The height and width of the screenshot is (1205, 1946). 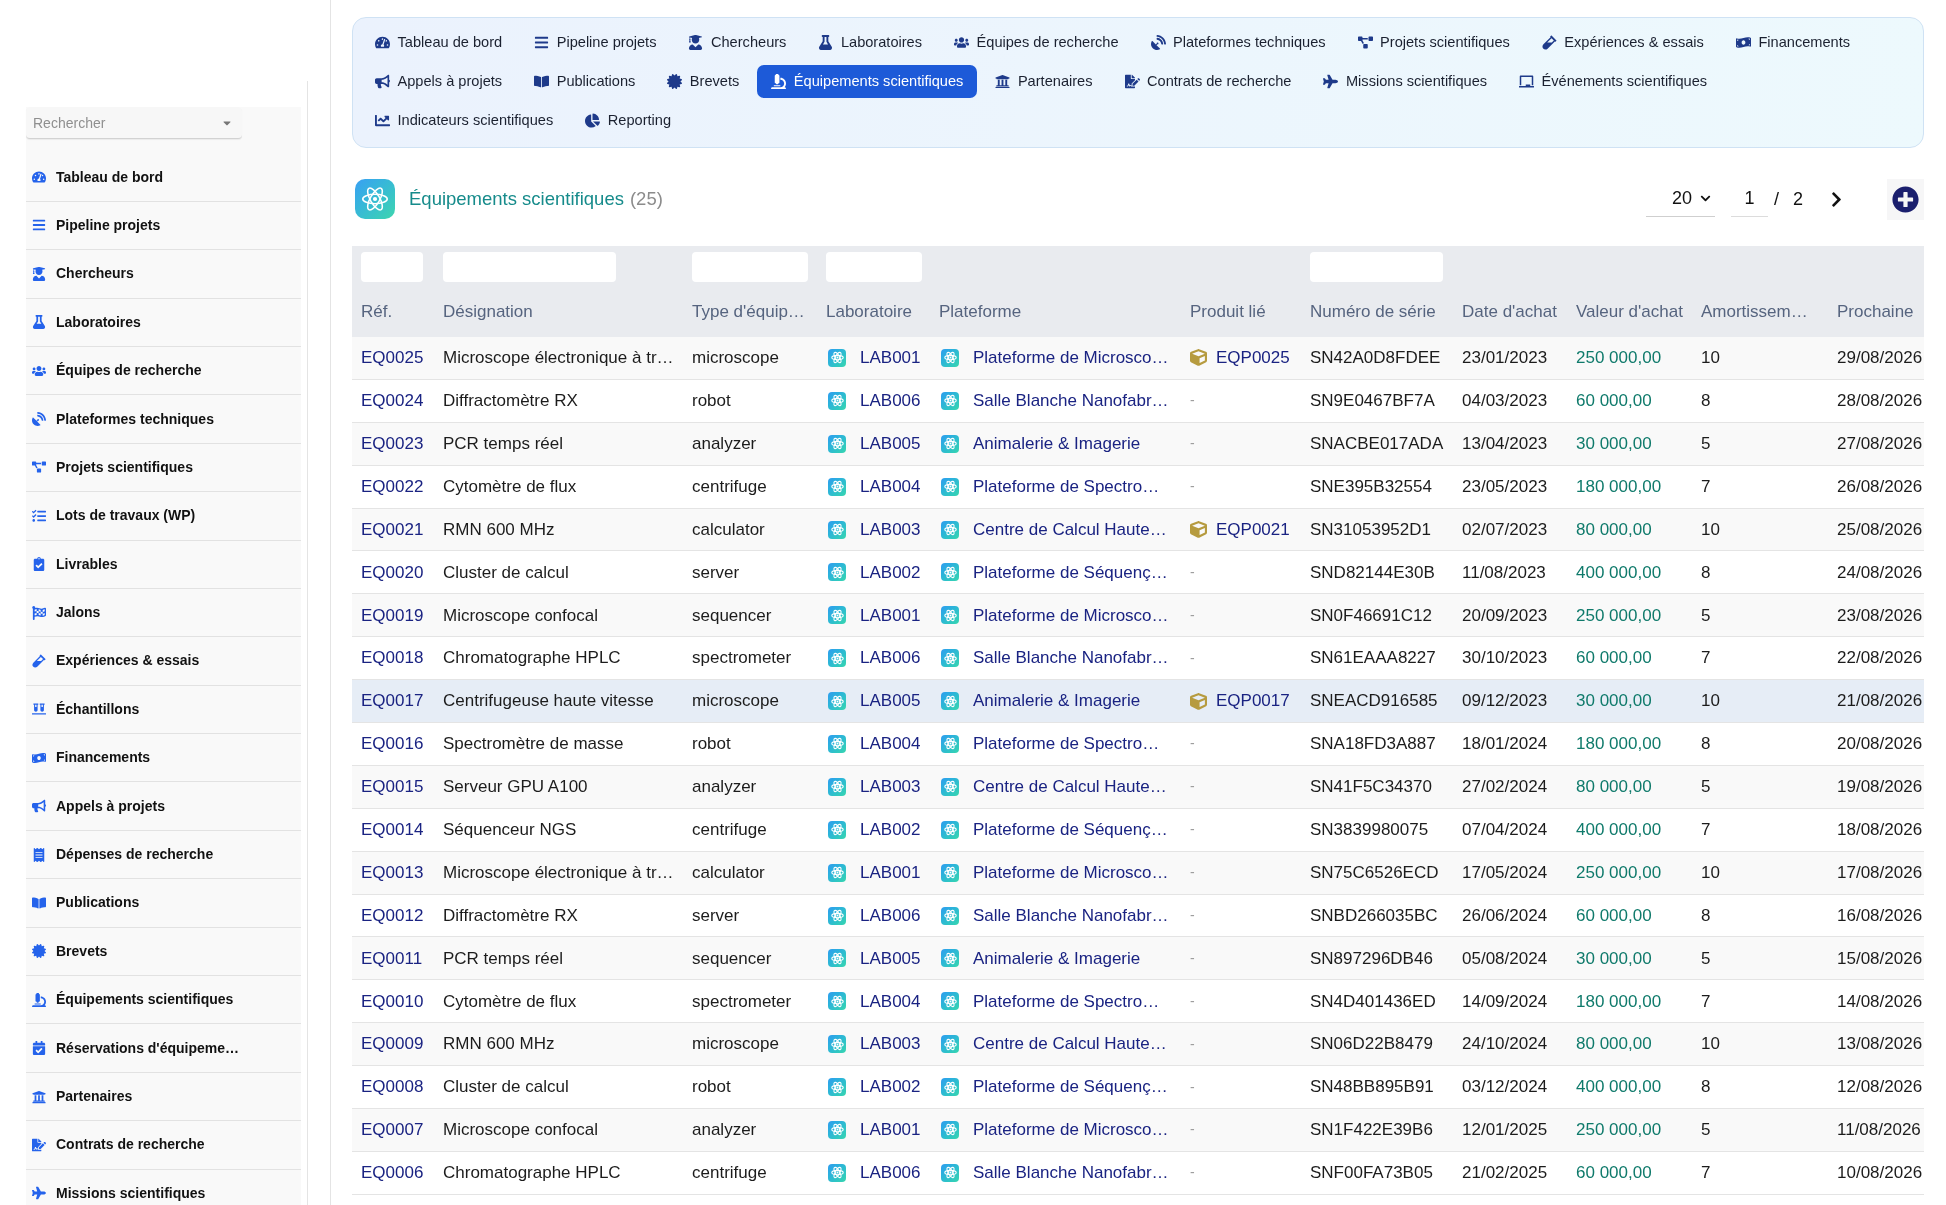 I want to click on page-size-select: 20, so click(x=1680, y=199).